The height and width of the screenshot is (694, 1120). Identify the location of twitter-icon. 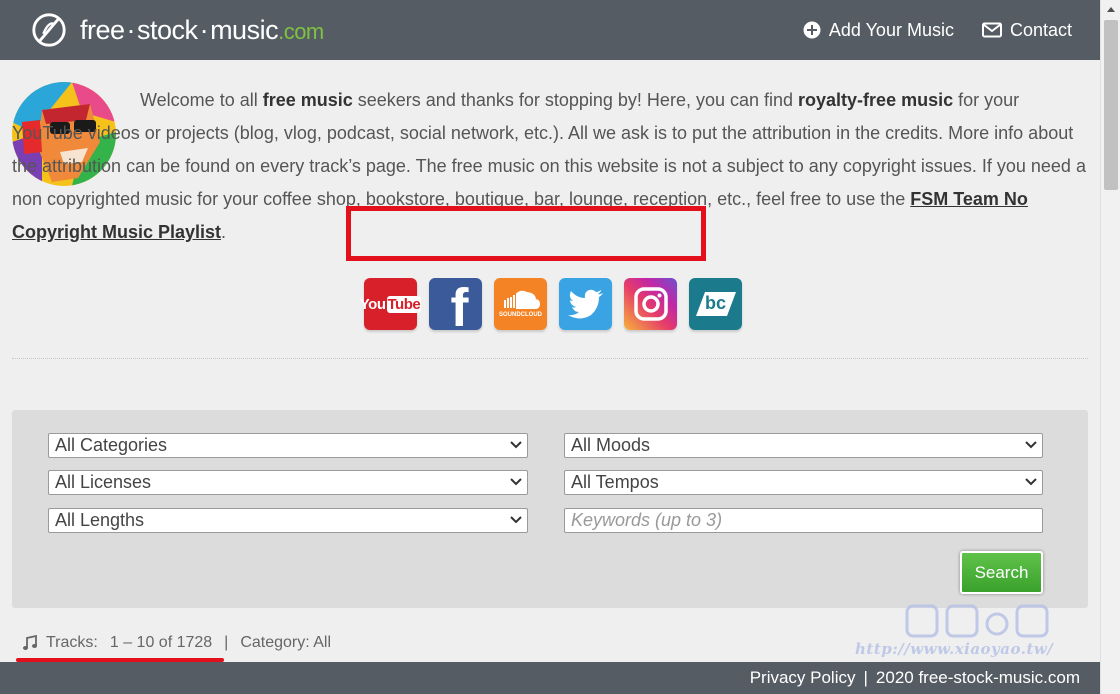
(585, 304).